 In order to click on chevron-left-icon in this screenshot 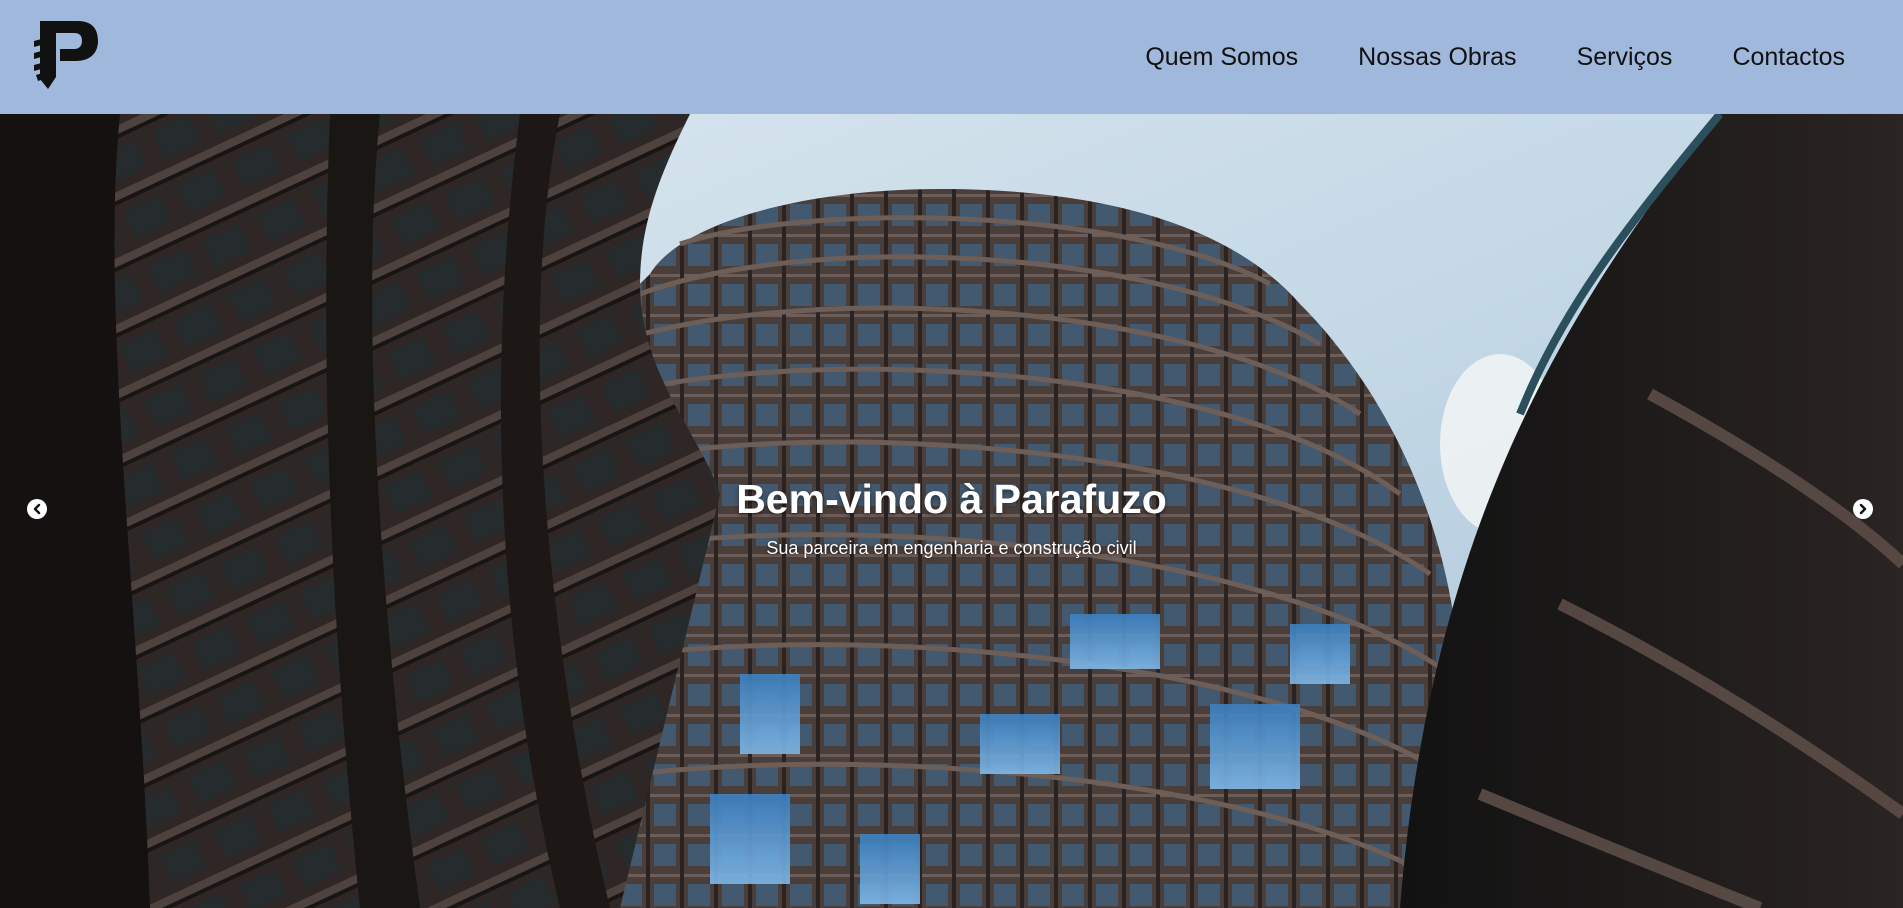, I will do `click(37, 509)`.